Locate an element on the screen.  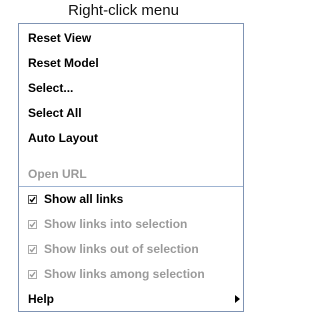
menu-item-auto-layout: Auto Layout is located at coordinates (131, 138).